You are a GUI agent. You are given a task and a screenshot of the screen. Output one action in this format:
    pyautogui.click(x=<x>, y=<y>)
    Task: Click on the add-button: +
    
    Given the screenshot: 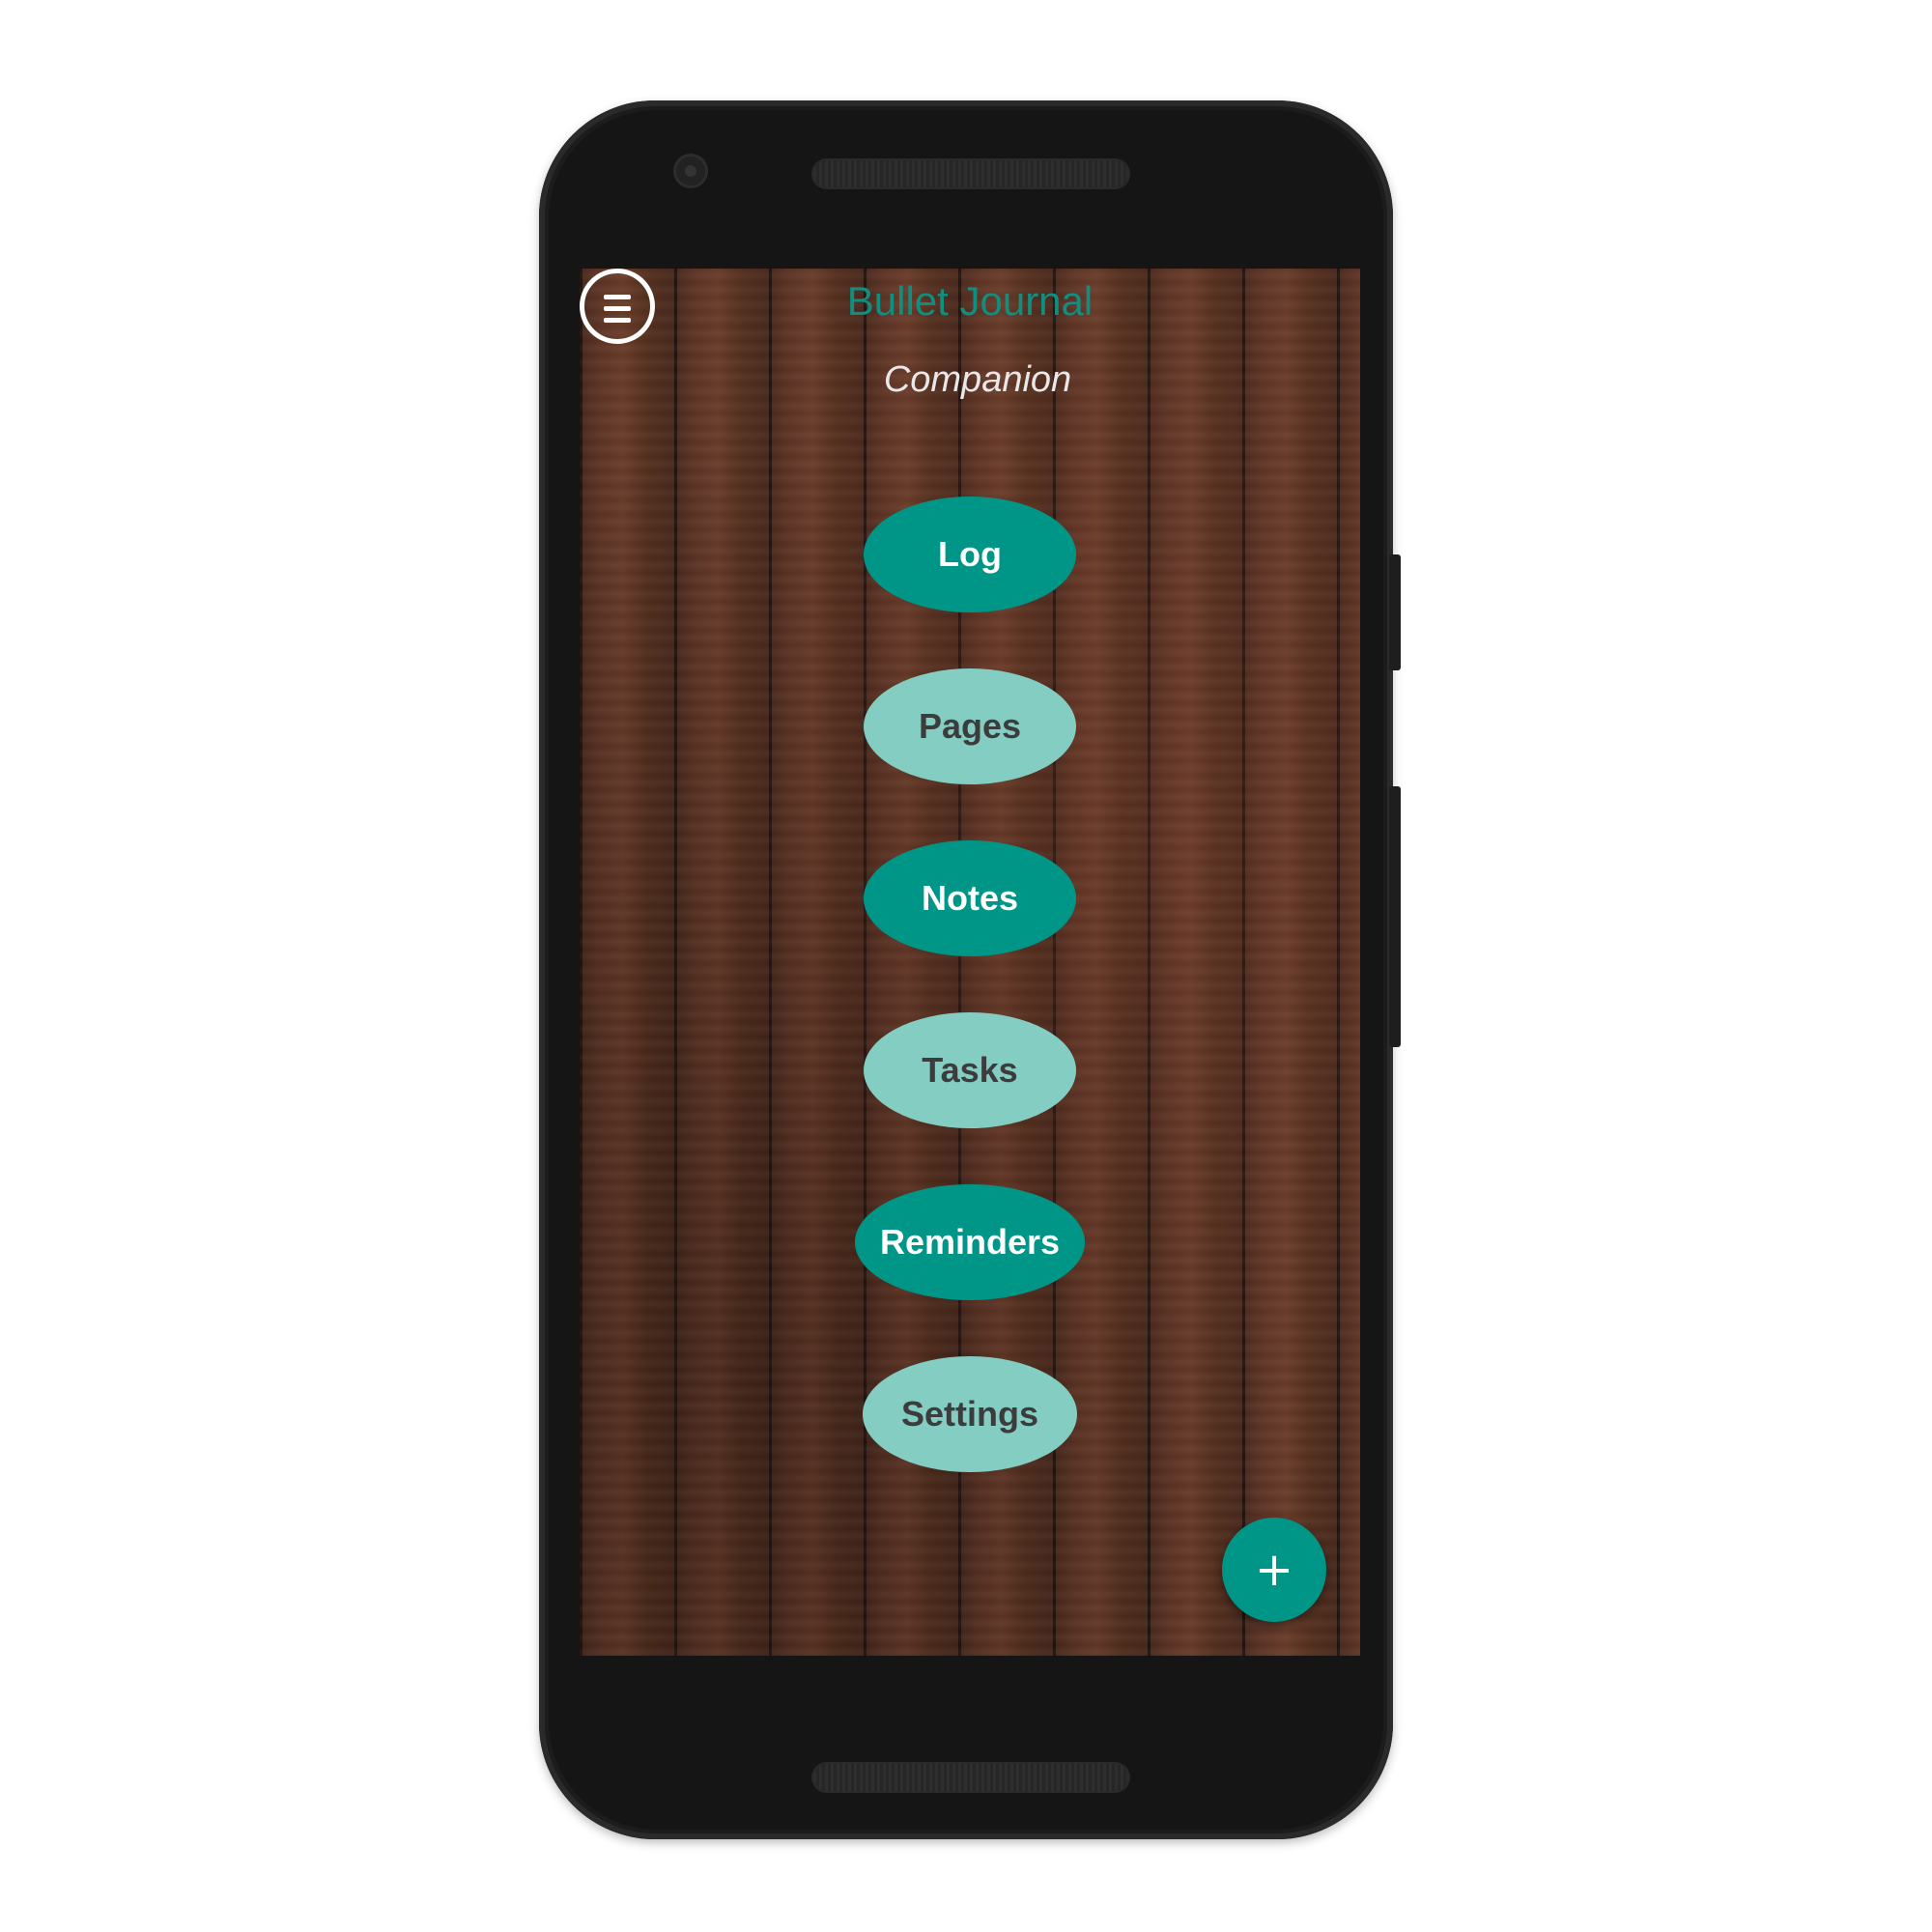 What is the action you would take?
    pyautogui.click(x=1274, y=1570)
    